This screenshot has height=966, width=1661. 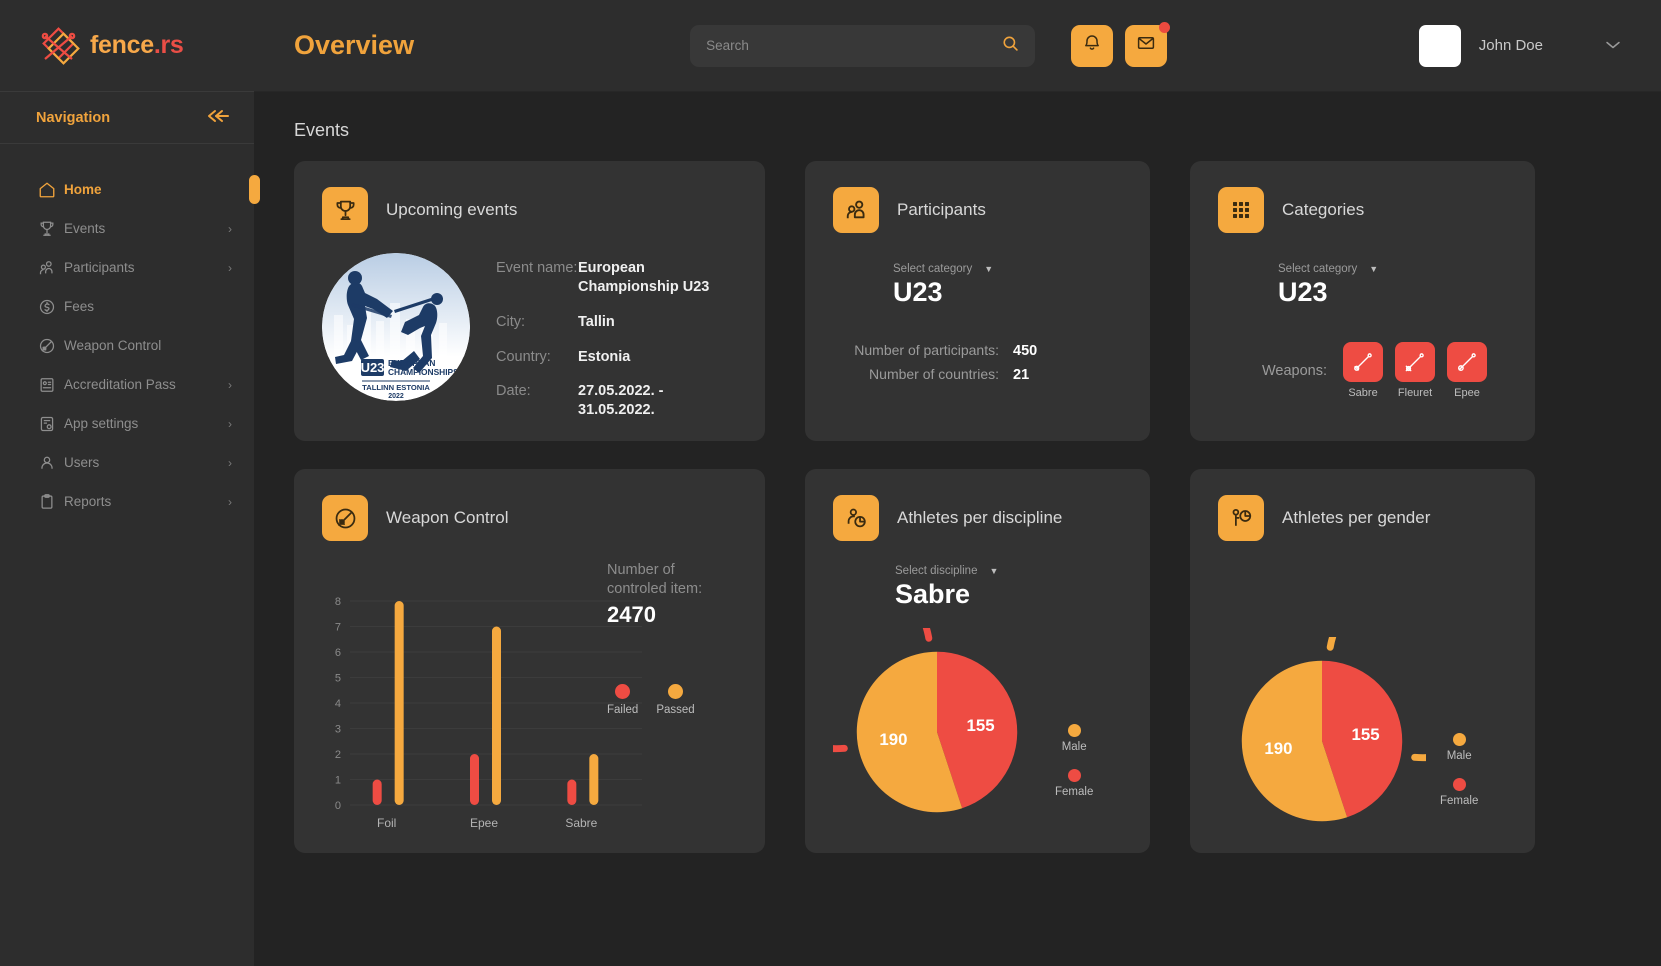 I want to click on top-bar: Overview Search John Doe, so click(x=957, y=46).